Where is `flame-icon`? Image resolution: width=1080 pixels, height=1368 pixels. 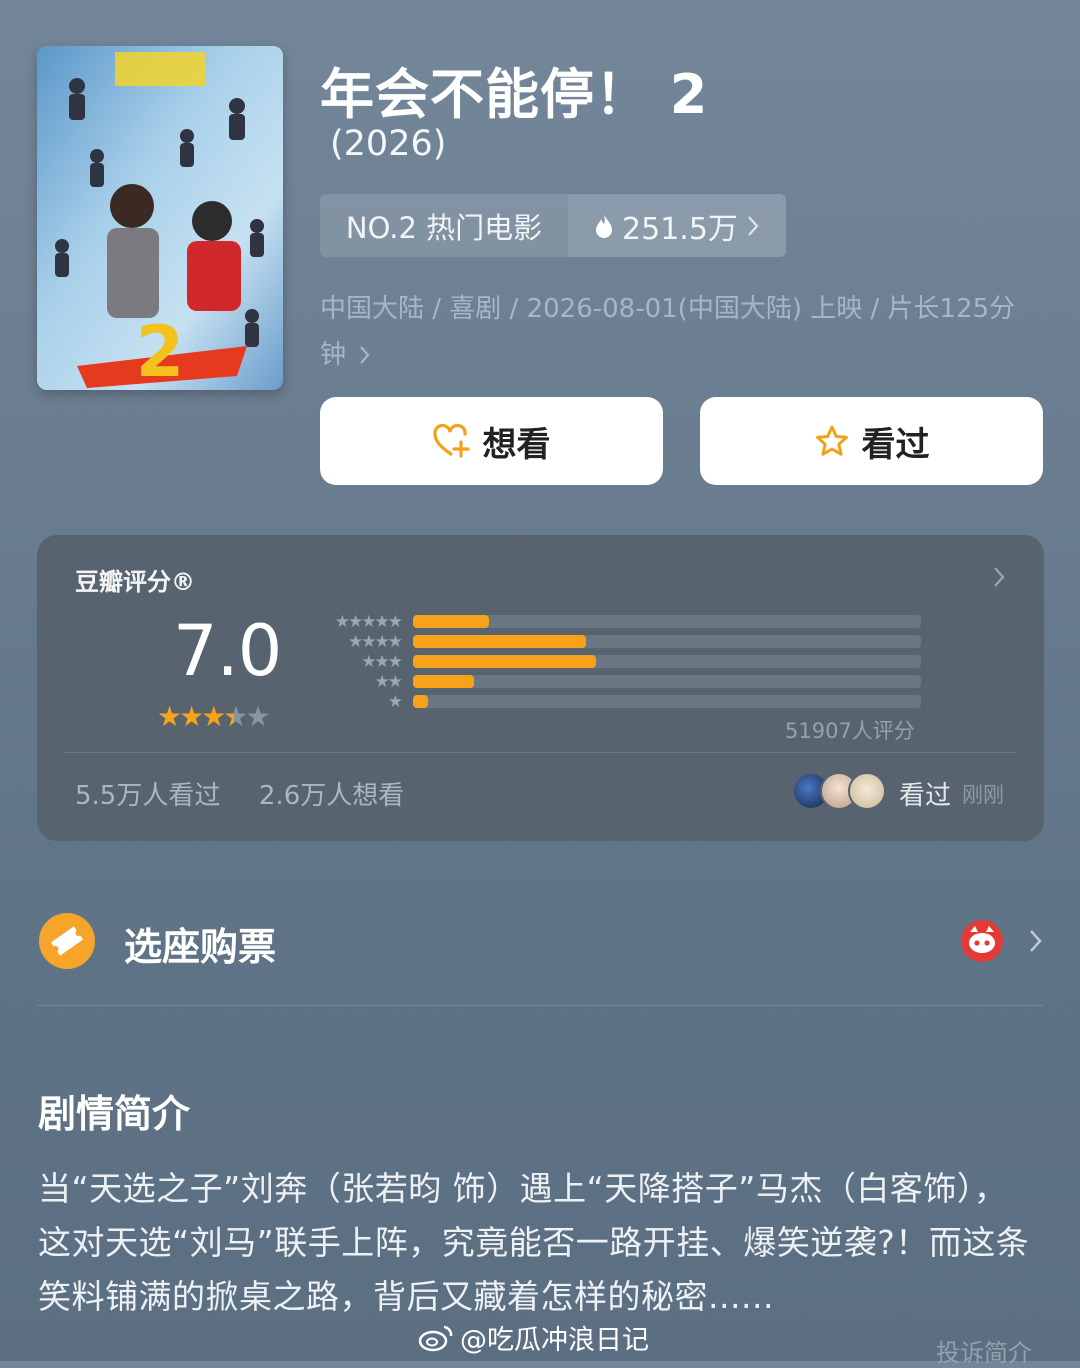
flame-icon is located at coordinates (604, 225).